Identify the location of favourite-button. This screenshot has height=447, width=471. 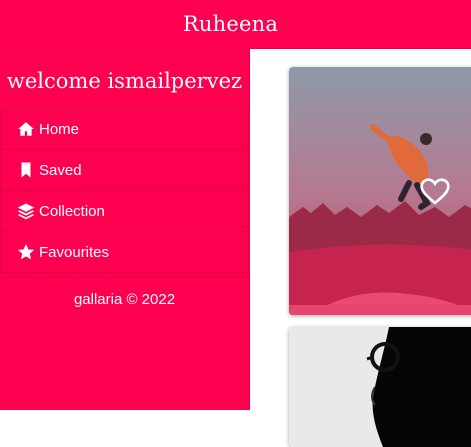
(435, 191).